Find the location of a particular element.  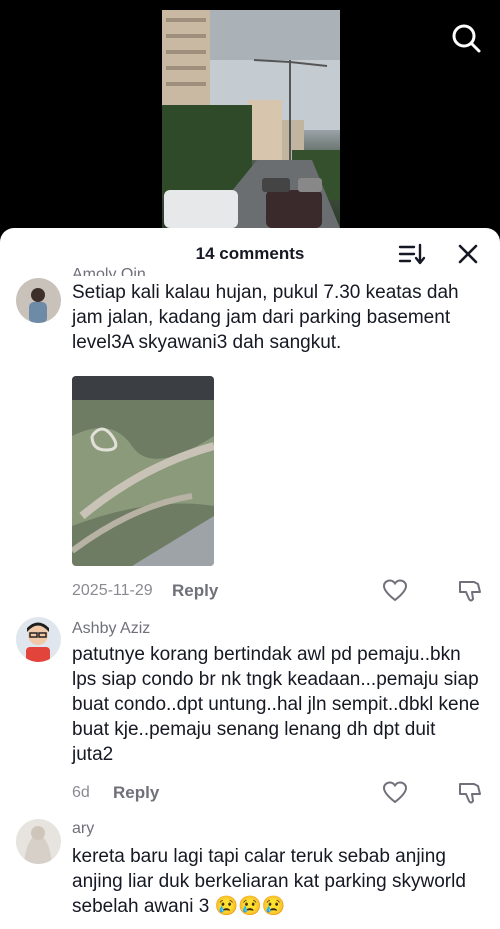

comment-username: Ashby Aziz is located at coordinates (111, 629).